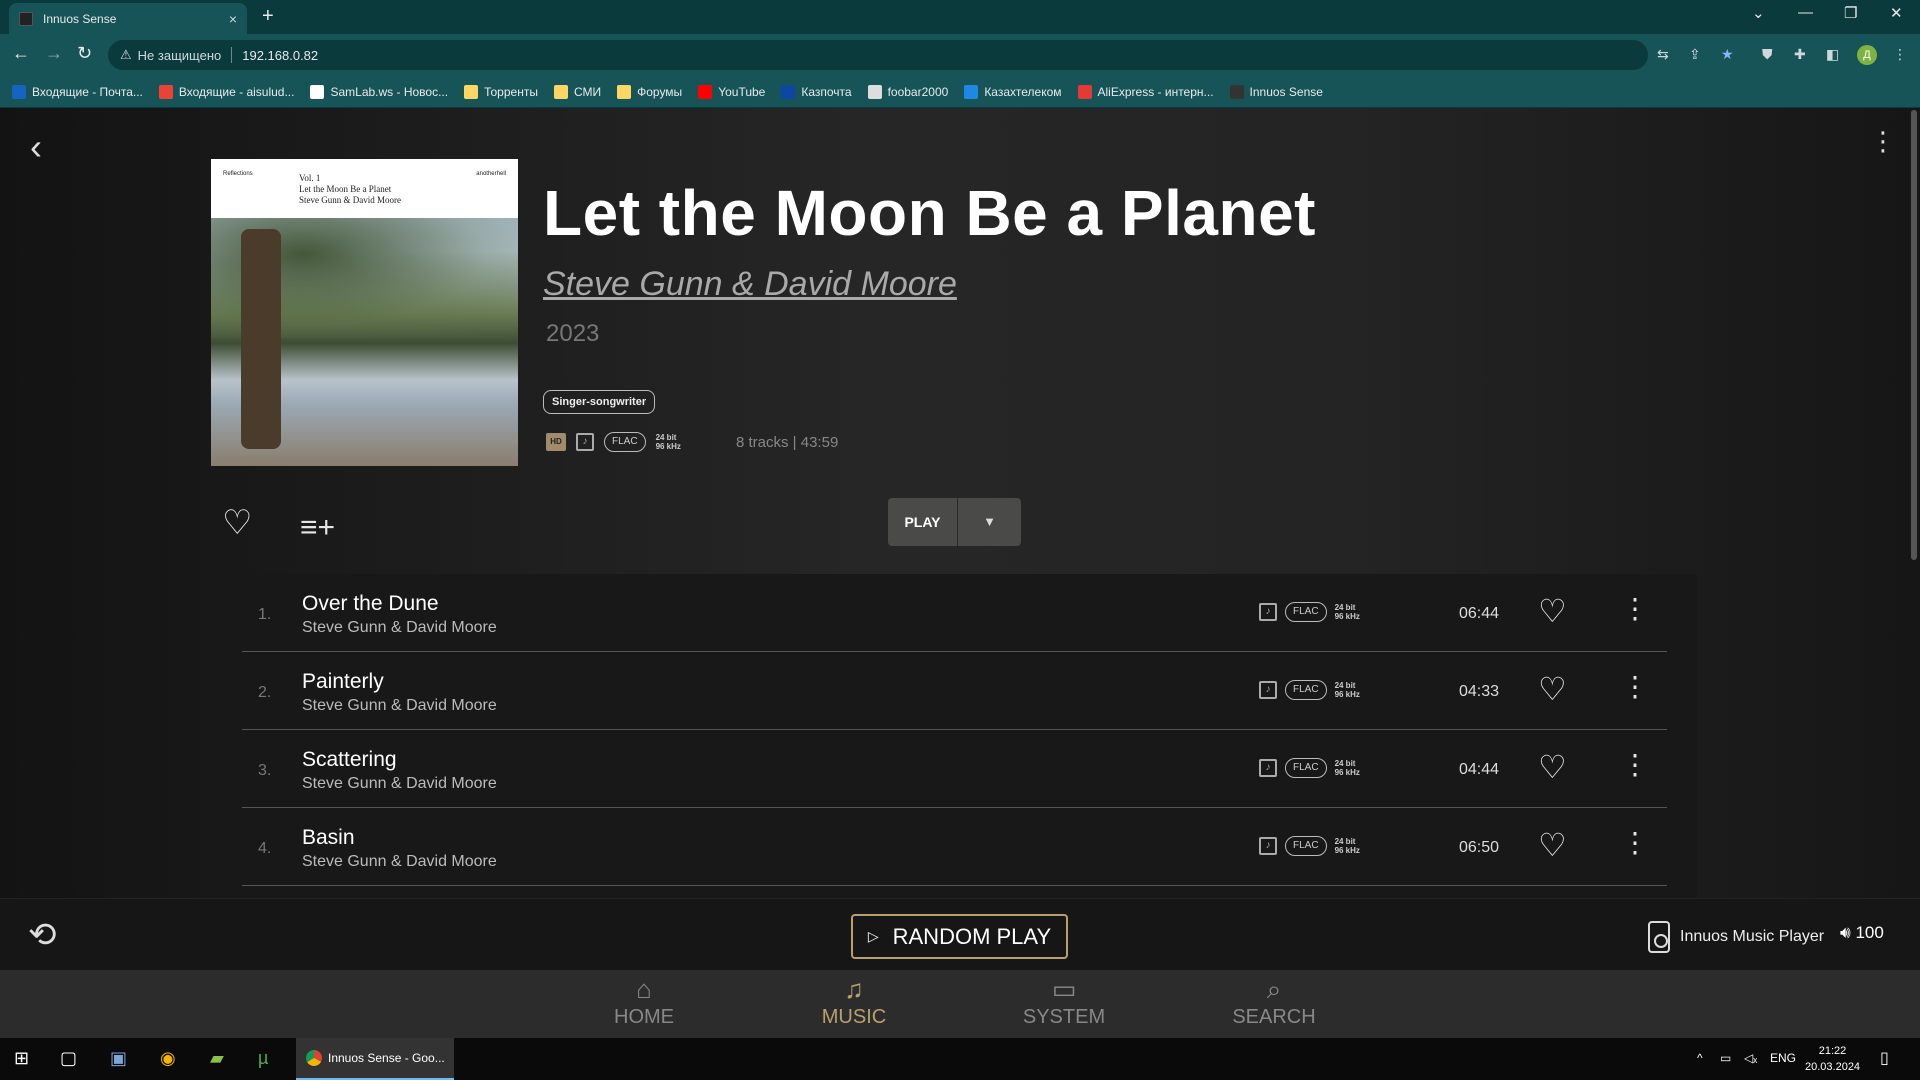 The image size is (1920, 1080). Describe the element at coordinates (750, 284) in the screenshot. I see `album-artist-link: Steve Gunn & David Moore` at that location.